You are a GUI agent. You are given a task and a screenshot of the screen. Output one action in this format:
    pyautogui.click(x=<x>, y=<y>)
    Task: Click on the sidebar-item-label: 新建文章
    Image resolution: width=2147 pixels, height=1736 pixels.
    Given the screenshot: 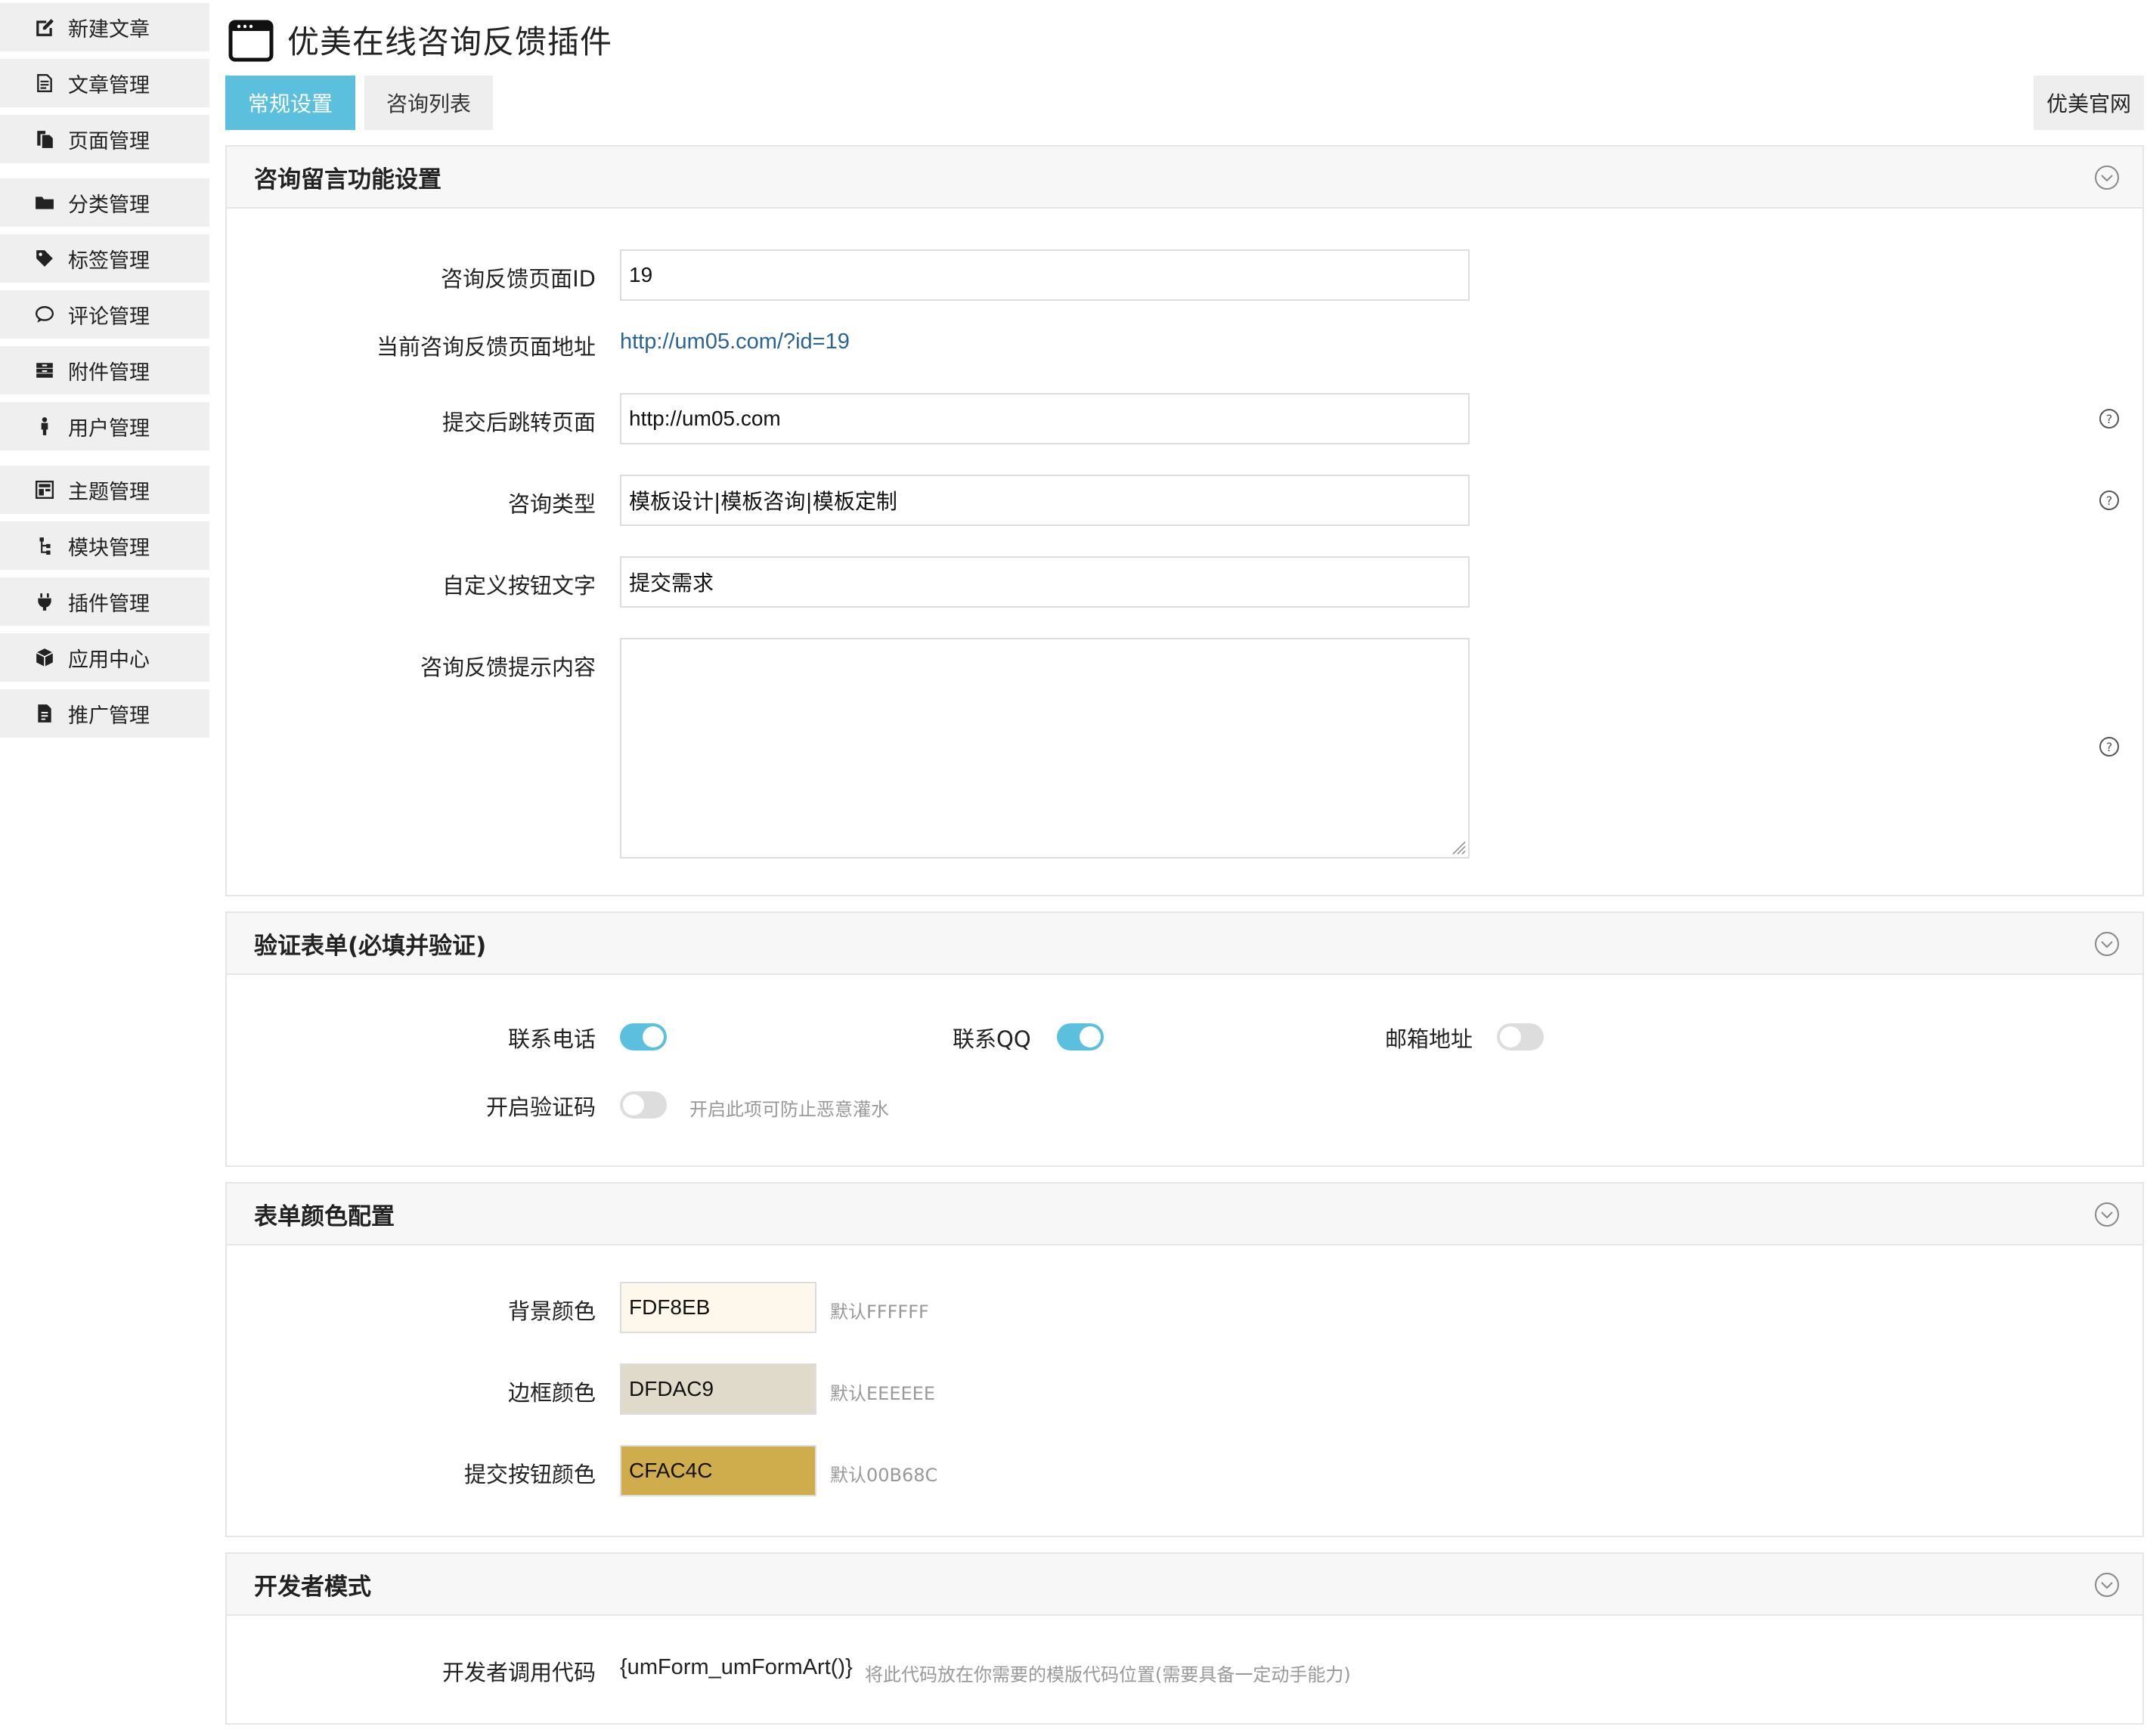 What is the action you would take?
    pyautogui.click(x=109, y=29)
    